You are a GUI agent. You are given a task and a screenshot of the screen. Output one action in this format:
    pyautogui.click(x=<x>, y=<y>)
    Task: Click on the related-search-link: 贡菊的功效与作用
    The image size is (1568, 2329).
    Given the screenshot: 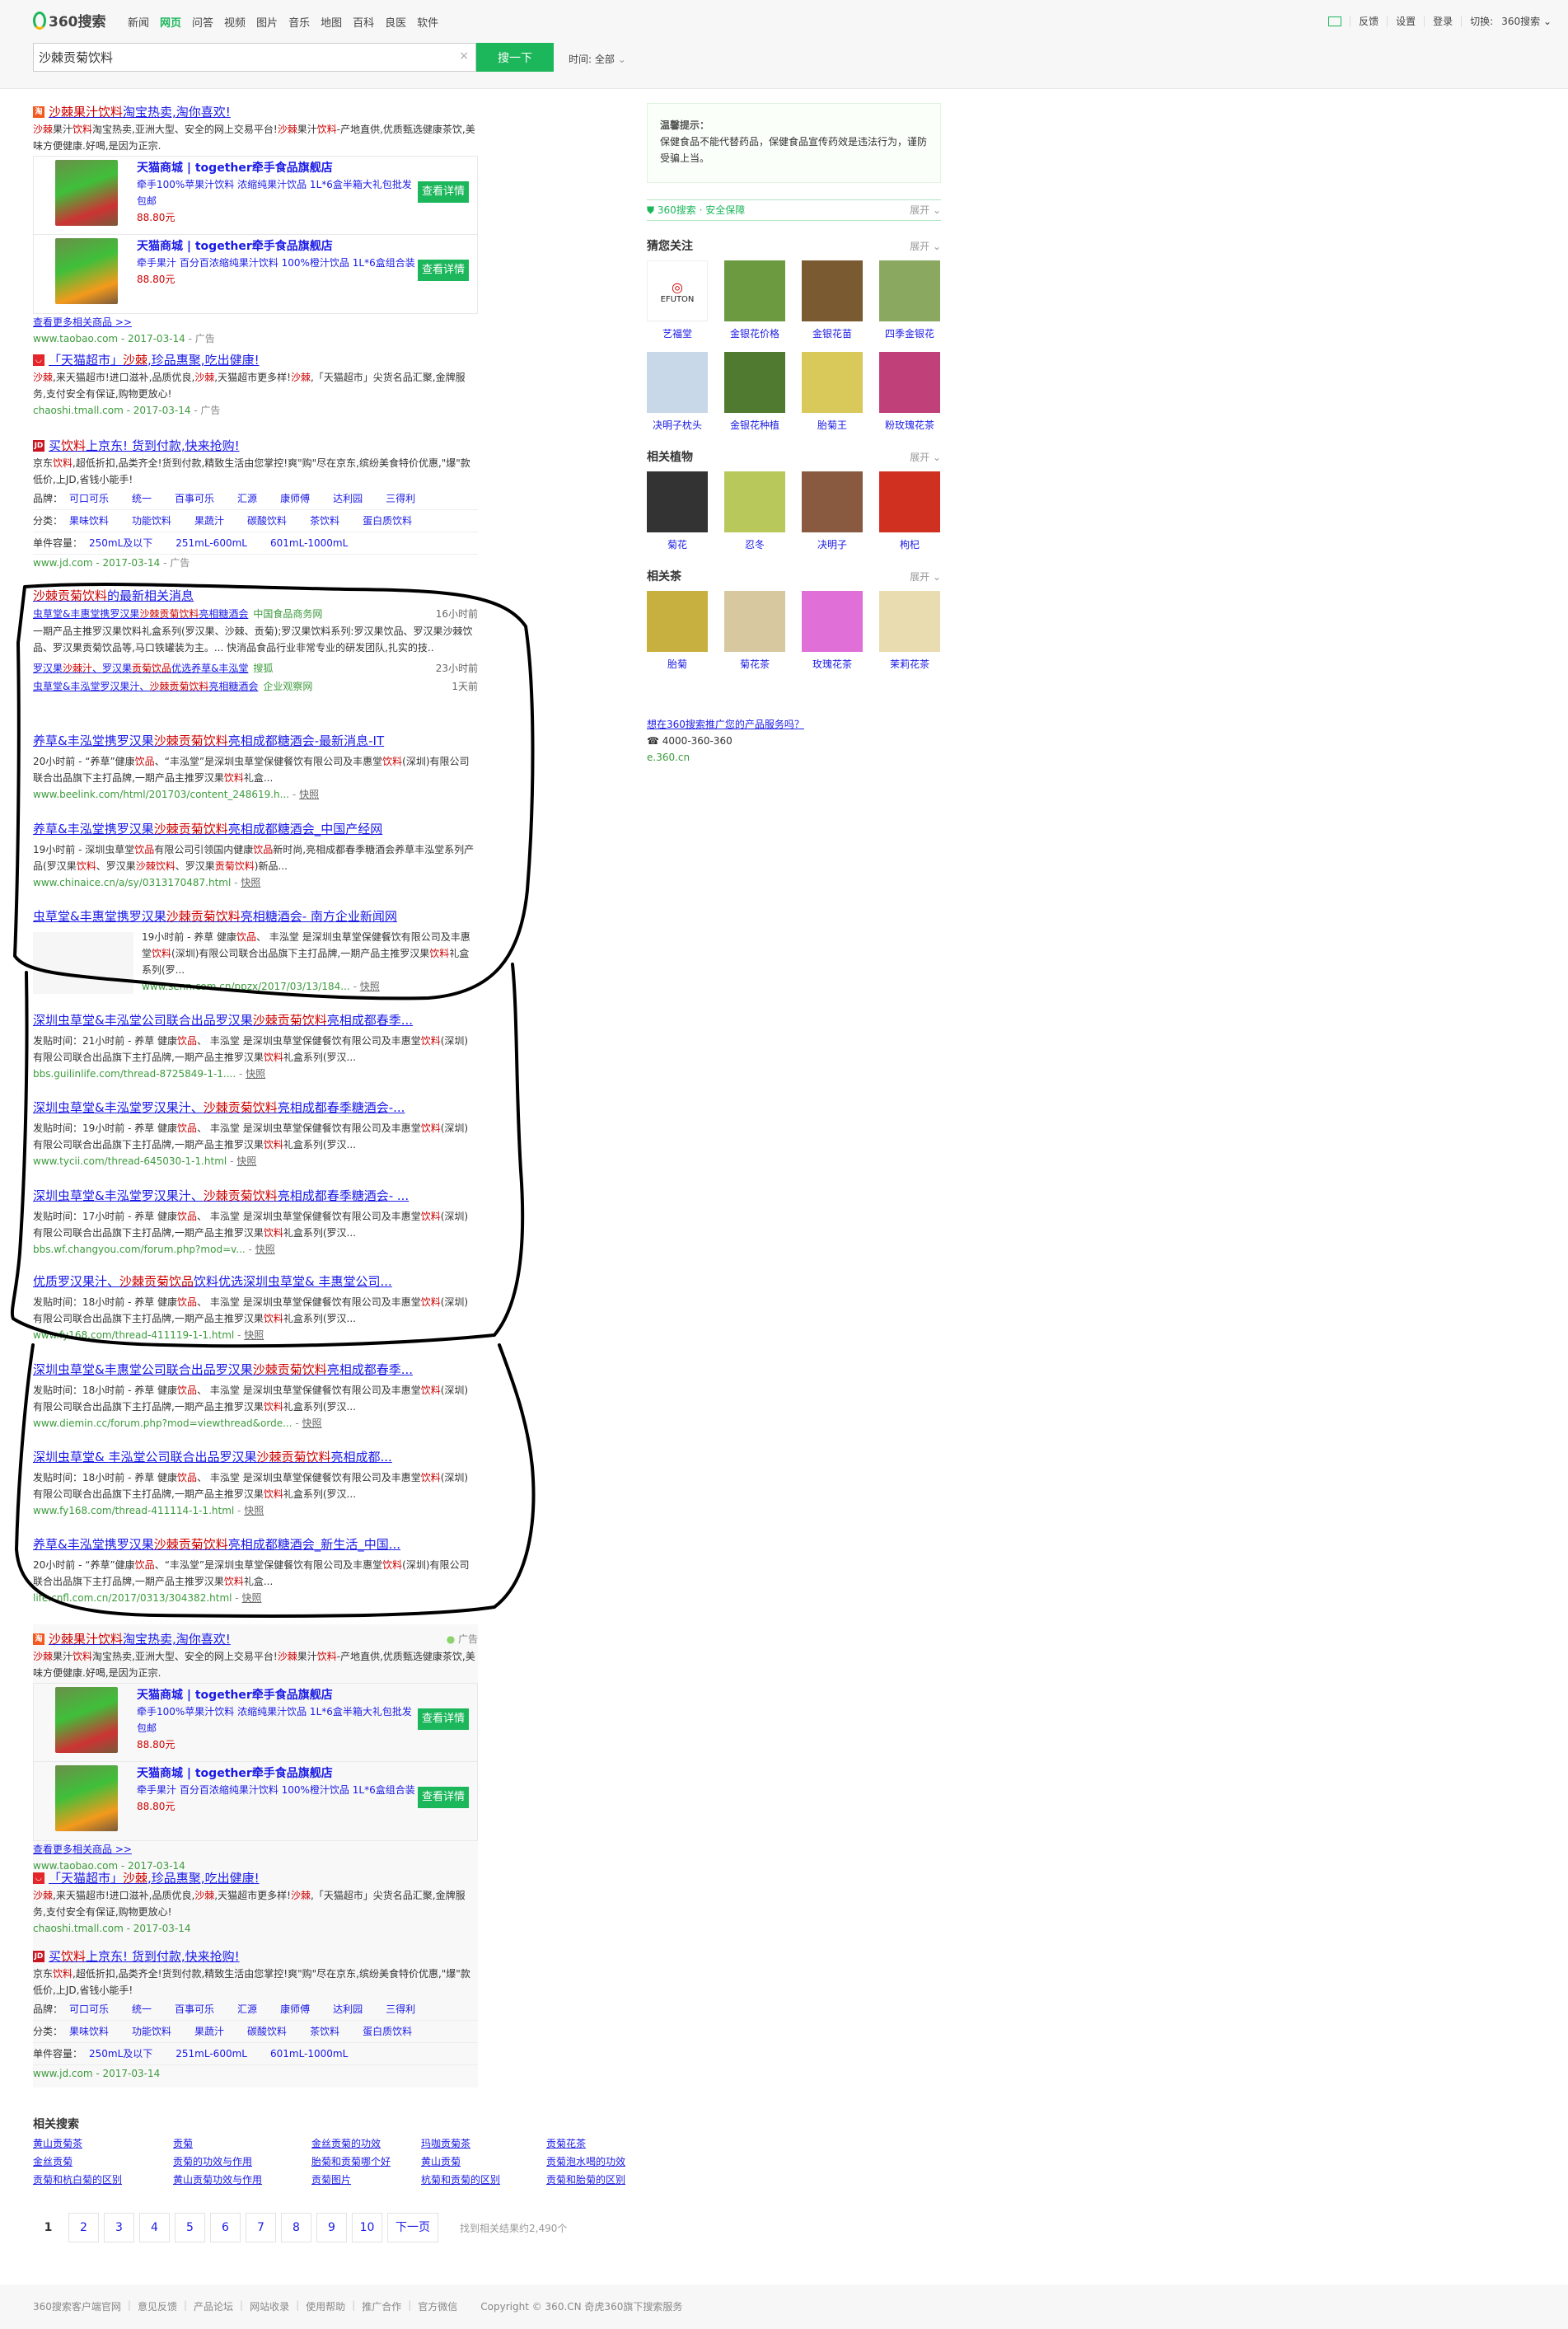 What is the action you would take?
    pyautogui.click(x=242, y=2161)
    